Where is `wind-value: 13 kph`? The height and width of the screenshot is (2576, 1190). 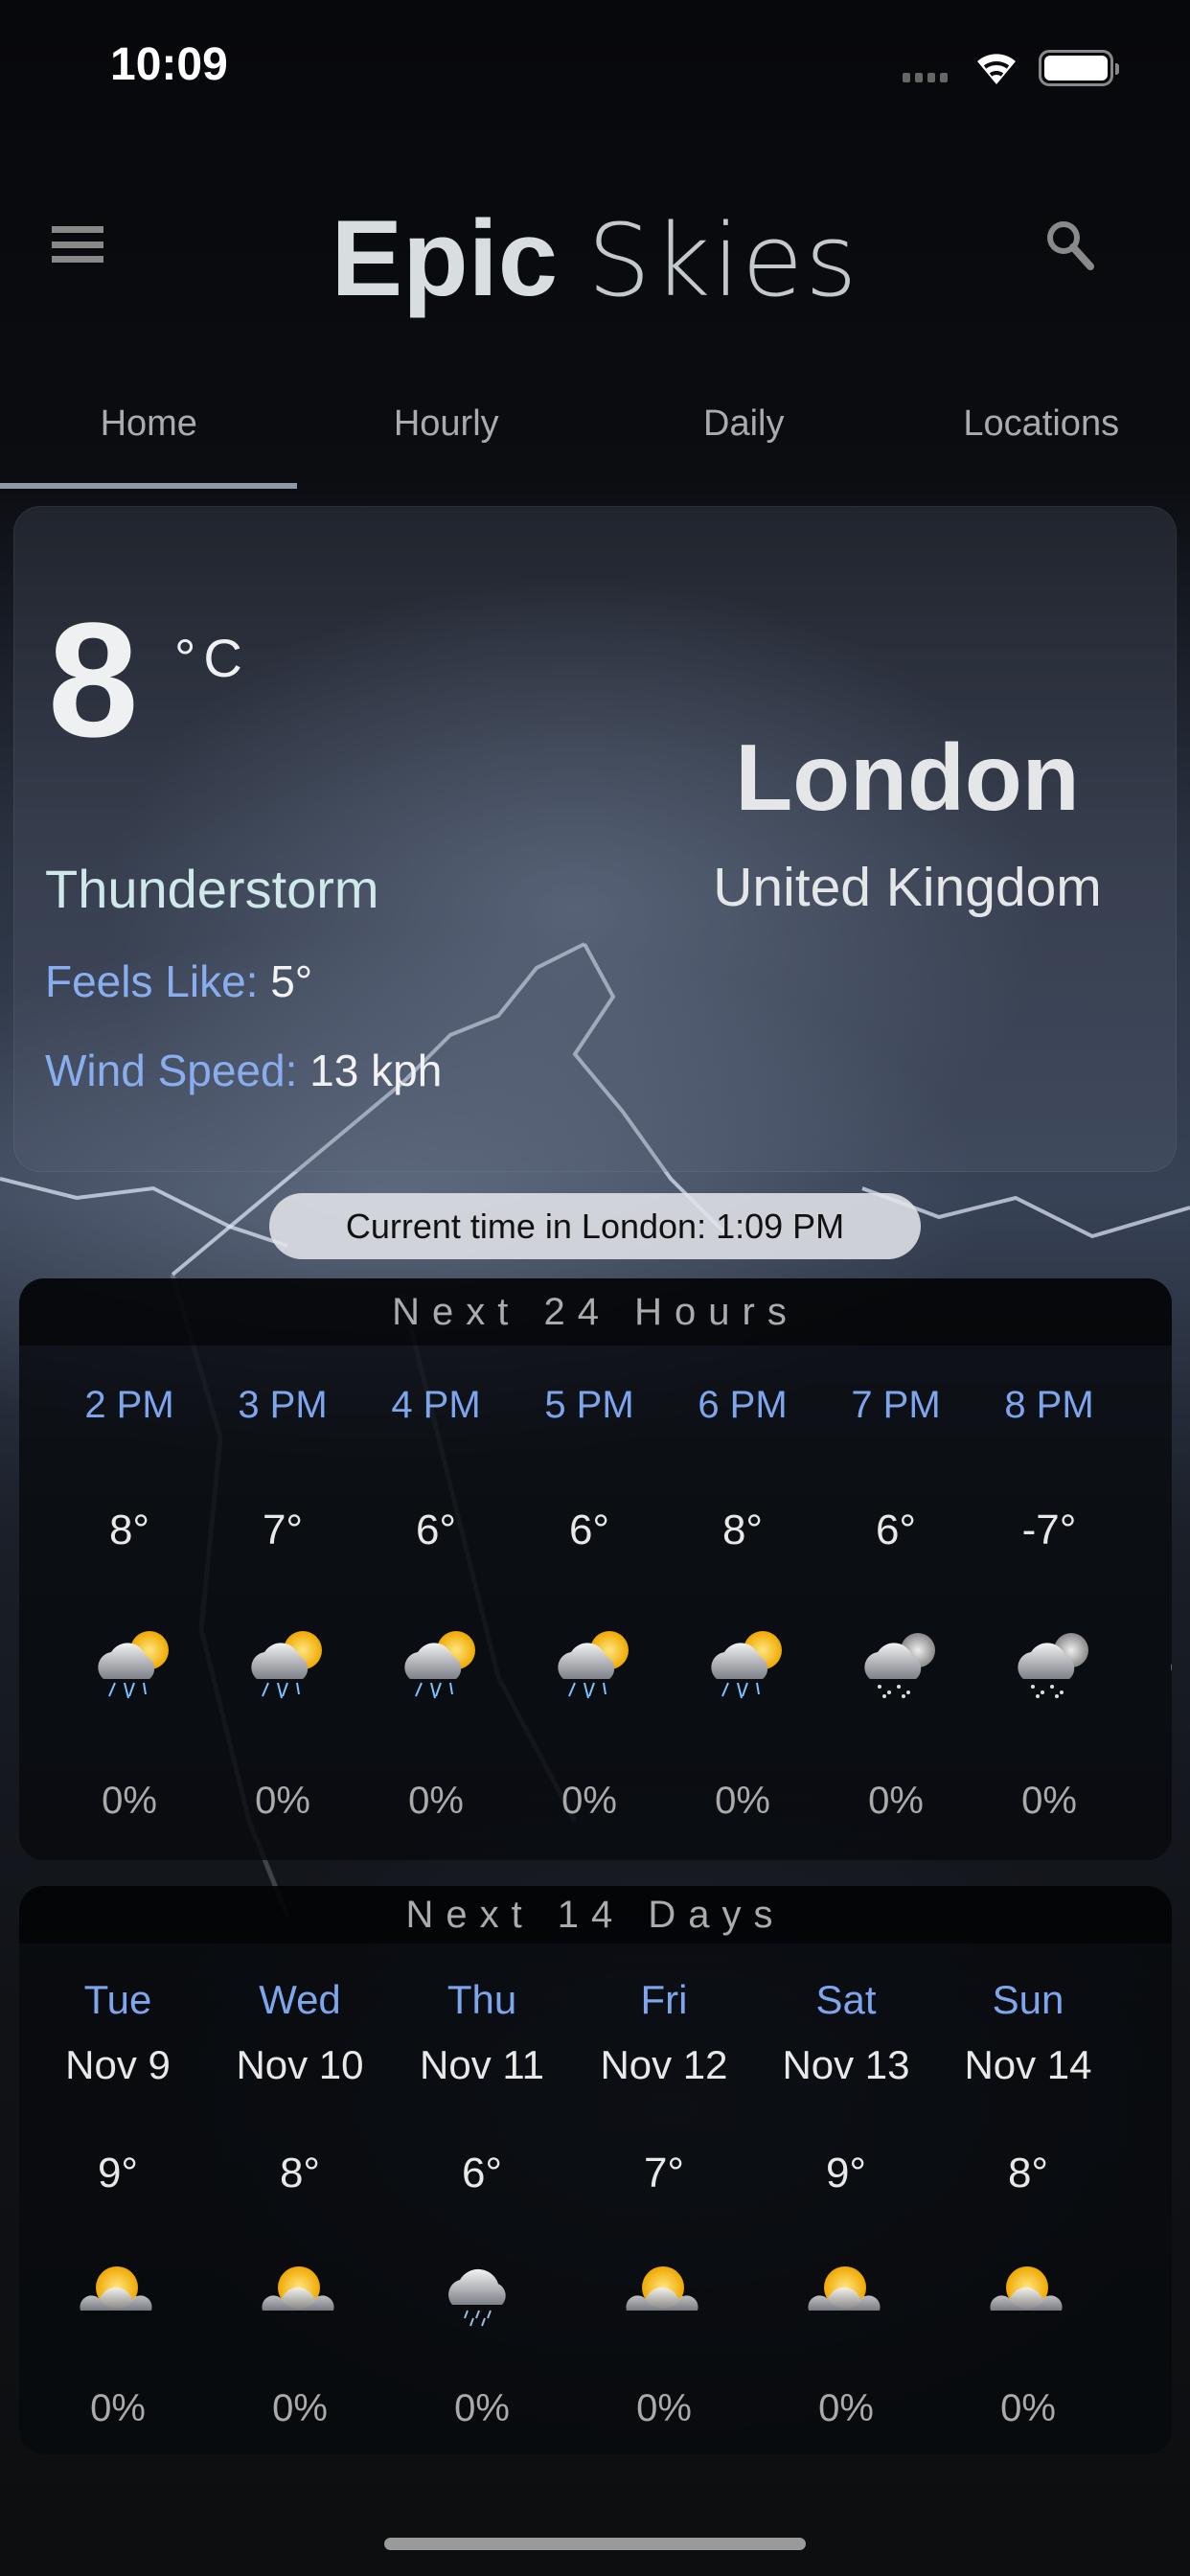 wind-value: 13 kph is located at coordinates (376, 1070).